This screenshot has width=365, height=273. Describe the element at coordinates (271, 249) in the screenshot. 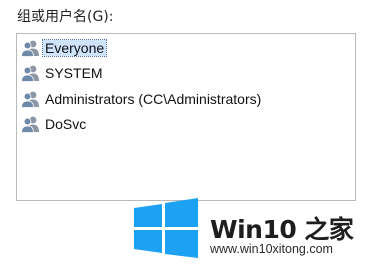

I see `watermark-url: www.win10xitong.com` at that location.